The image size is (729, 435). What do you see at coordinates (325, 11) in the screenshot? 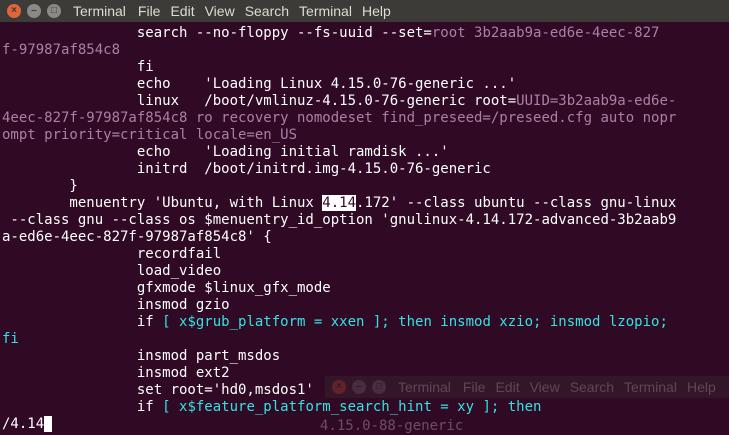
I see `menu-terminal: Terminal` at bounding box center [325, 11].